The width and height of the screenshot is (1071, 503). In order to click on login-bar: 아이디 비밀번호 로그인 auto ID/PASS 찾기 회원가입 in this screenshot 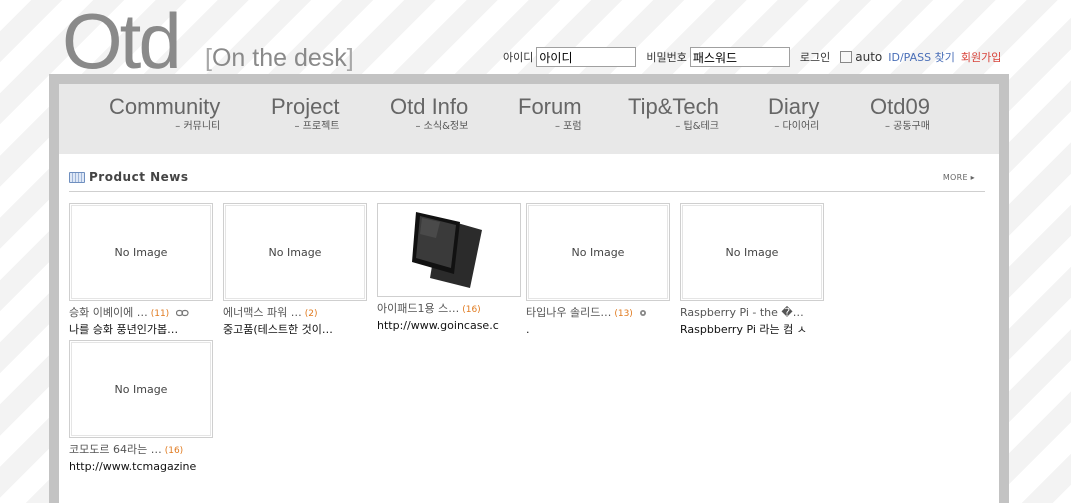, I will do `click(752, 57)`.